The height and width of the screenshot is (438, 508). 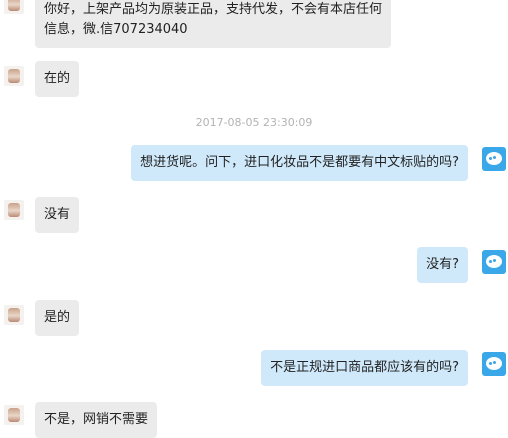 I want to click on message-bubble-buyer: 想进货呢。问下，进口化妆品不是都要有中文标贴的吗?, so click(x=299, y=163).